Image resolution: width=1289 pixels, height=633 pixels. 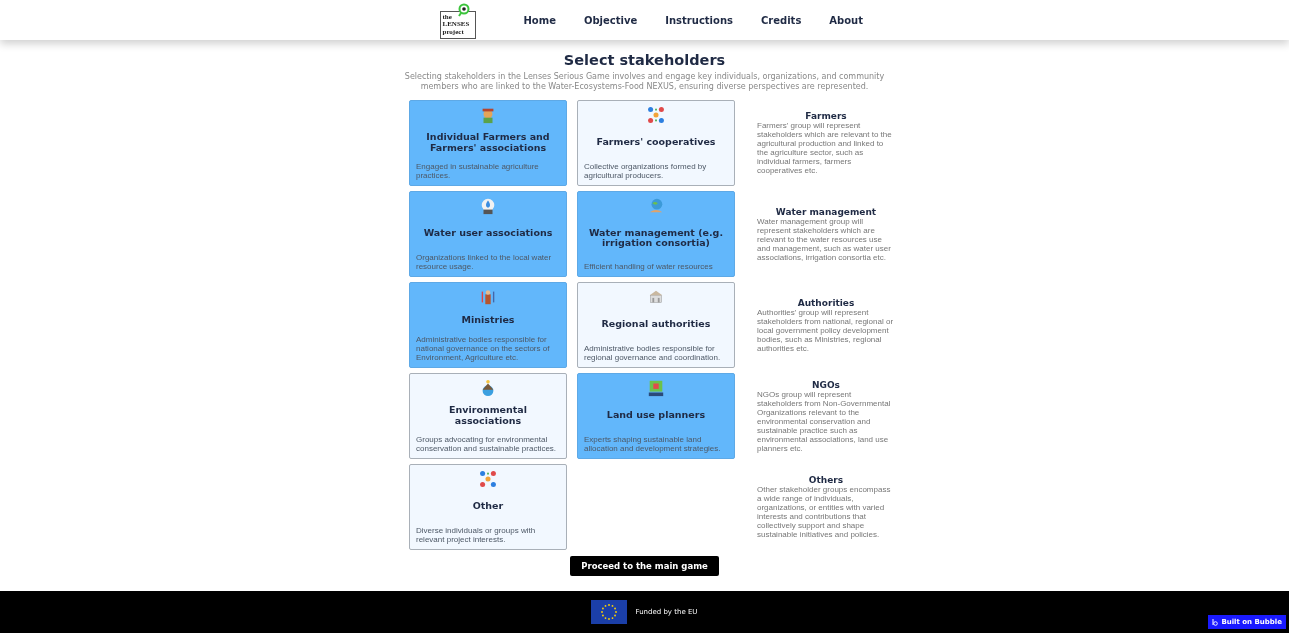 I want to click on stakeholder-card: Environmental associations Groups advocating for environmental conservation and sustainable practices., so click(x=488, y=416).